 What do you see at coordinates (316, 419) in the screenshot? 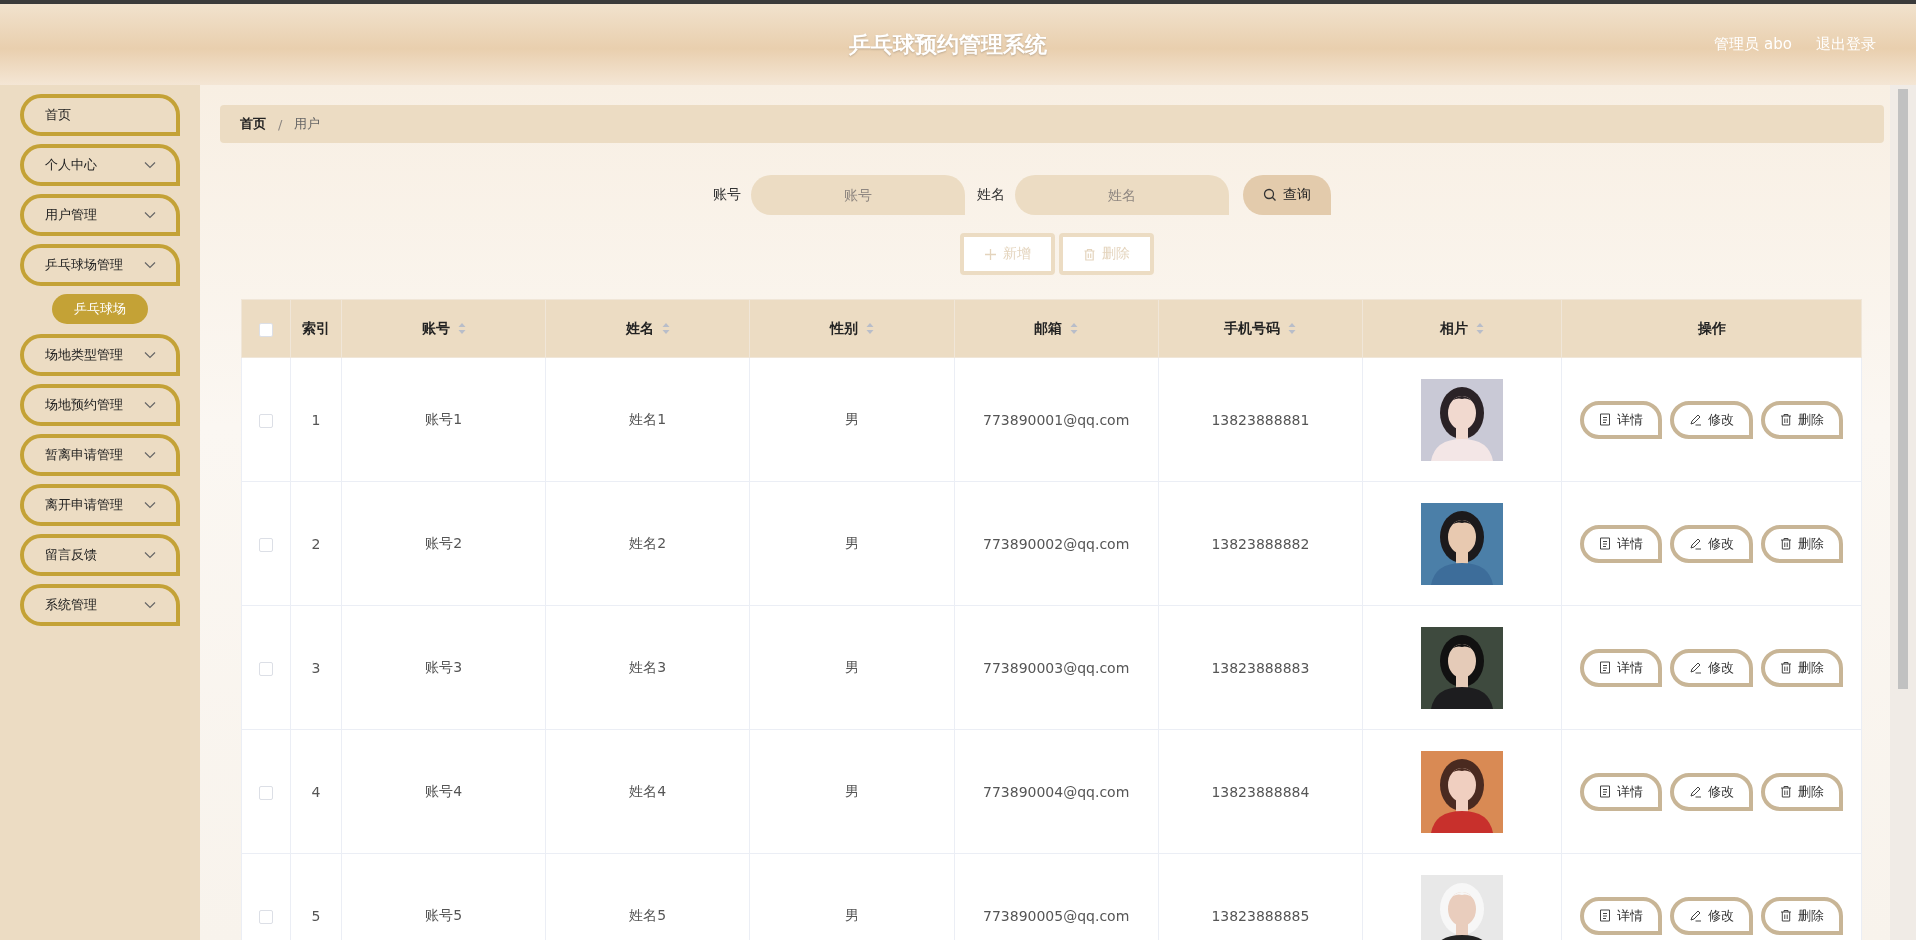
I see `table-cell: 1` at bounding box center [316, 419].